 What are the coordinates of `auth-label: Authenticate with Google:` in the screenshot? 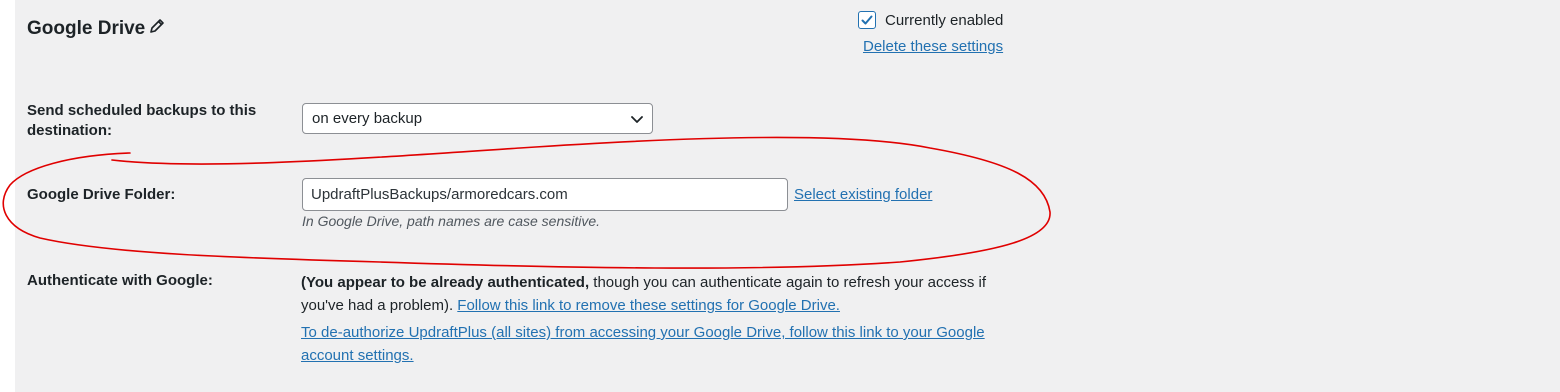 It's located at (120, 280).